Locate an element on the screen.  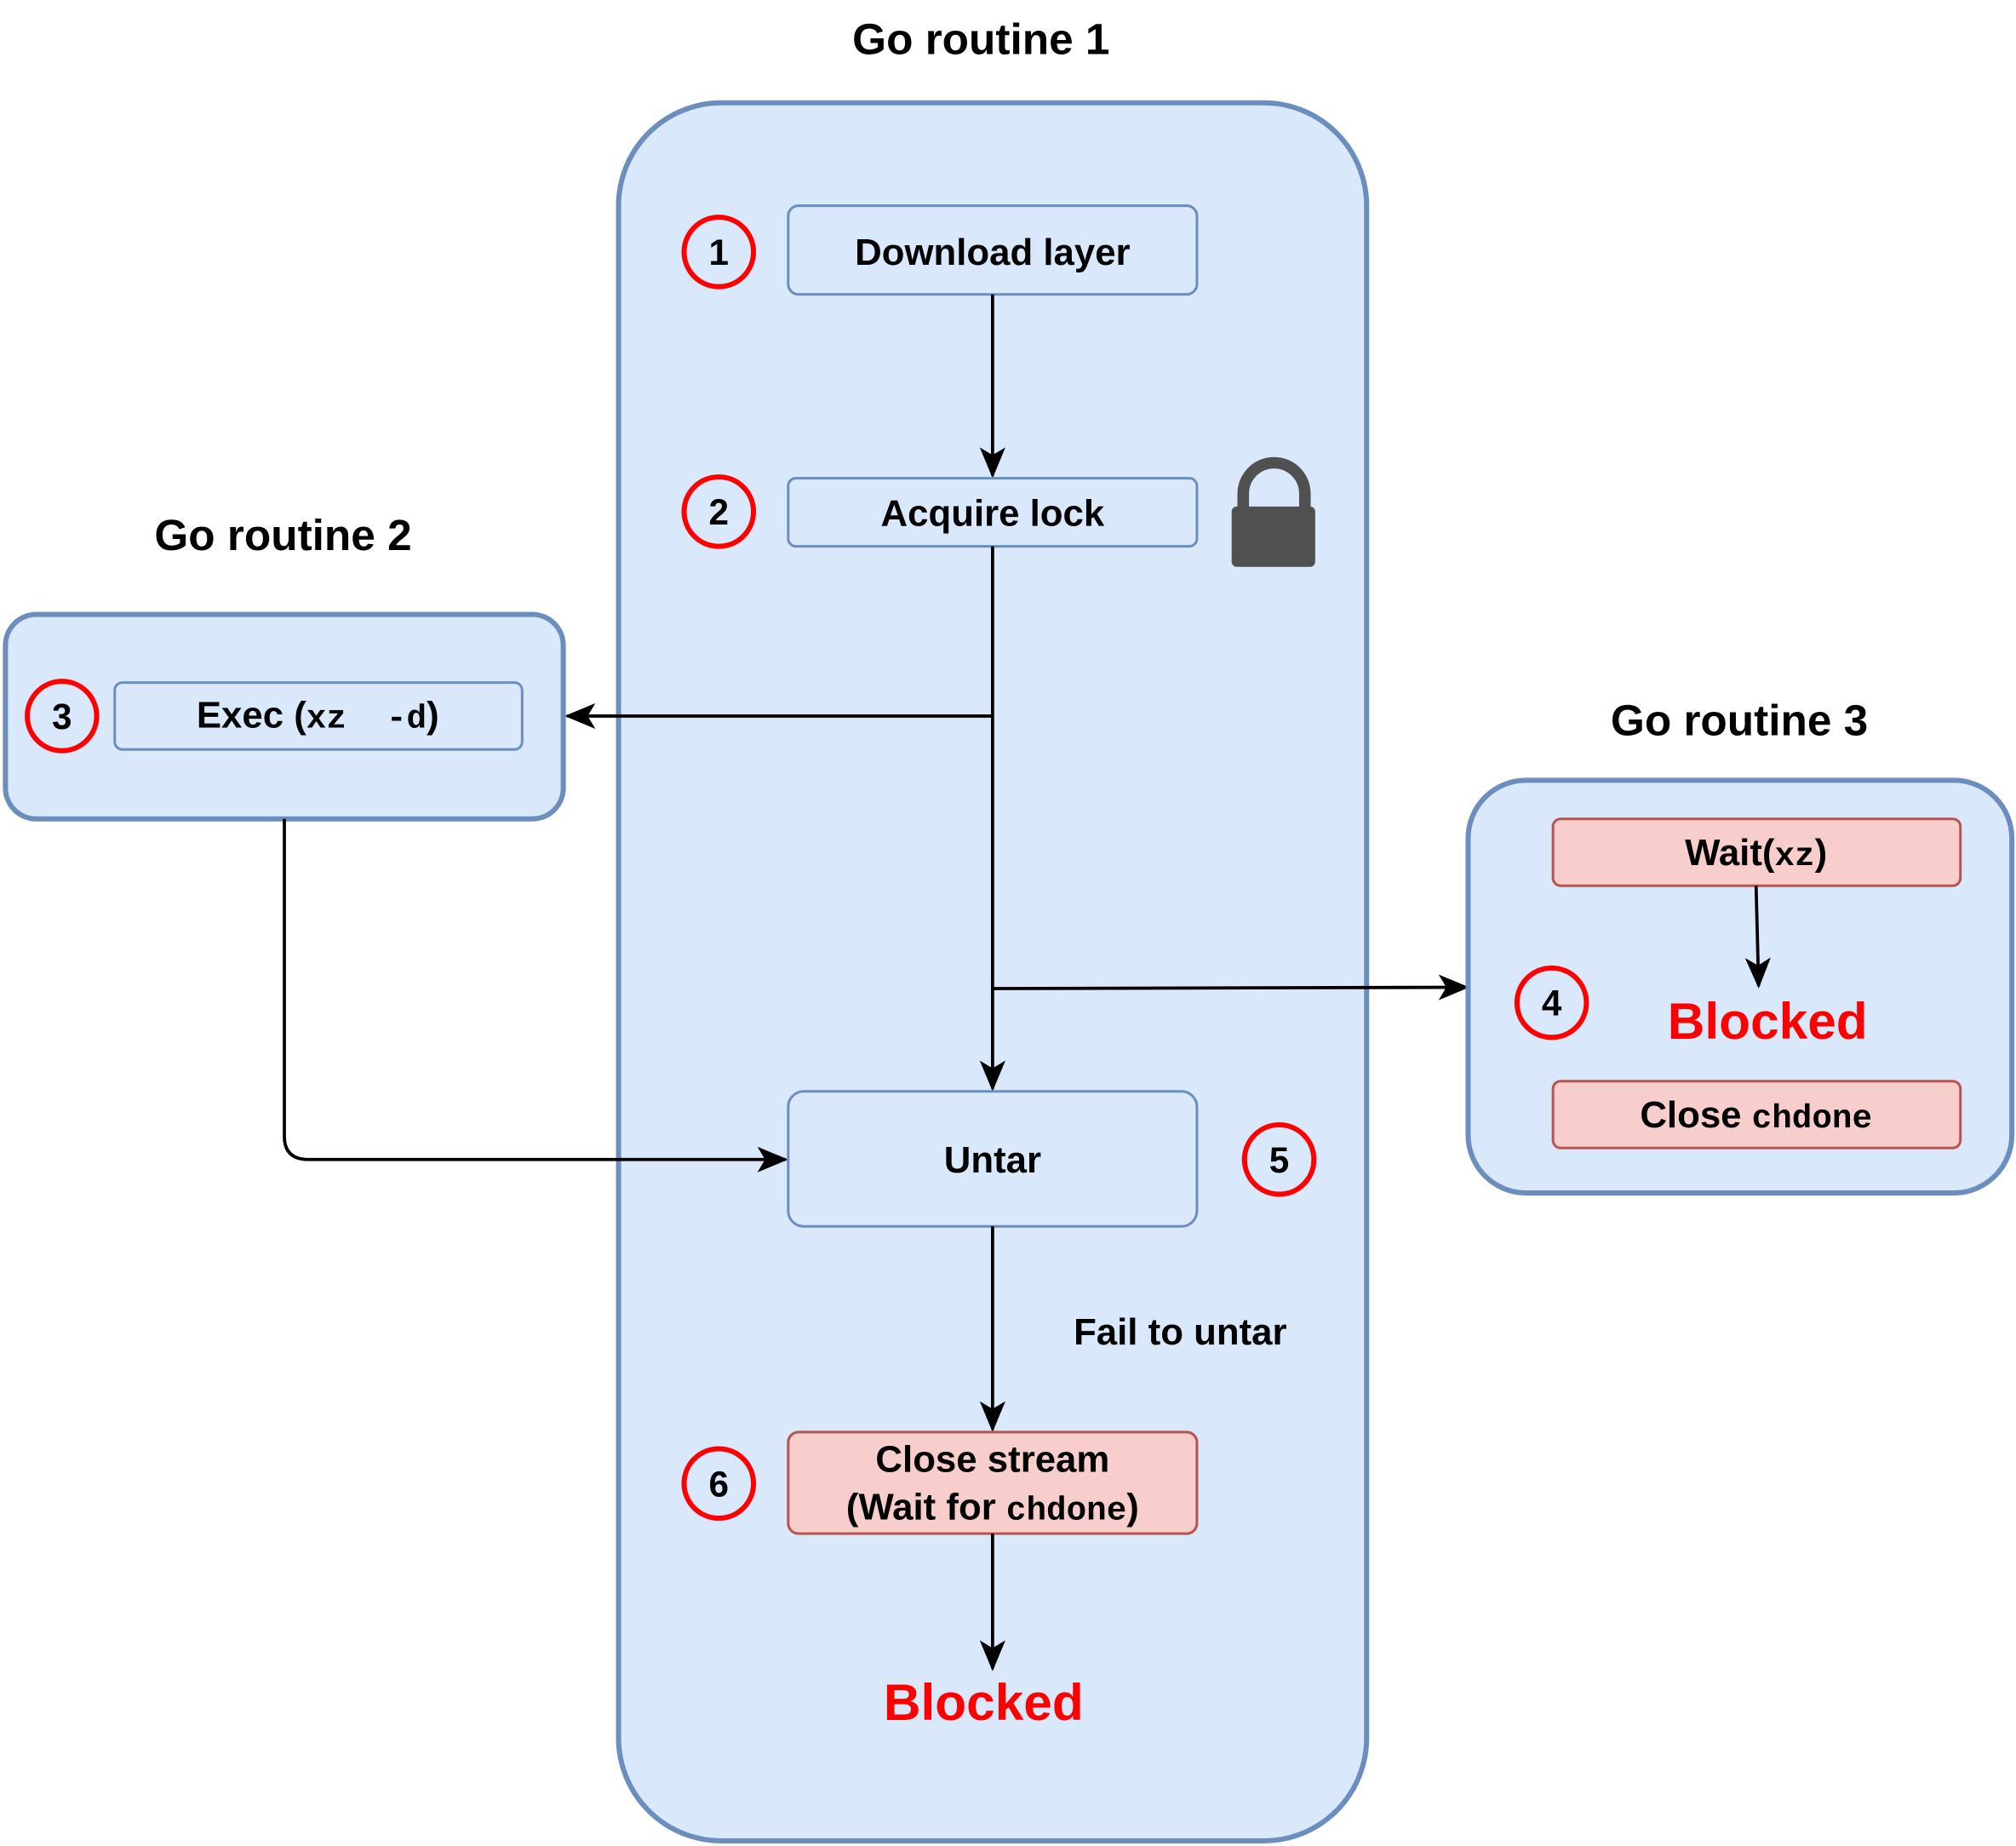
fail-to-untar-label: Fail to untar is located at coordinates (1180, 1332).